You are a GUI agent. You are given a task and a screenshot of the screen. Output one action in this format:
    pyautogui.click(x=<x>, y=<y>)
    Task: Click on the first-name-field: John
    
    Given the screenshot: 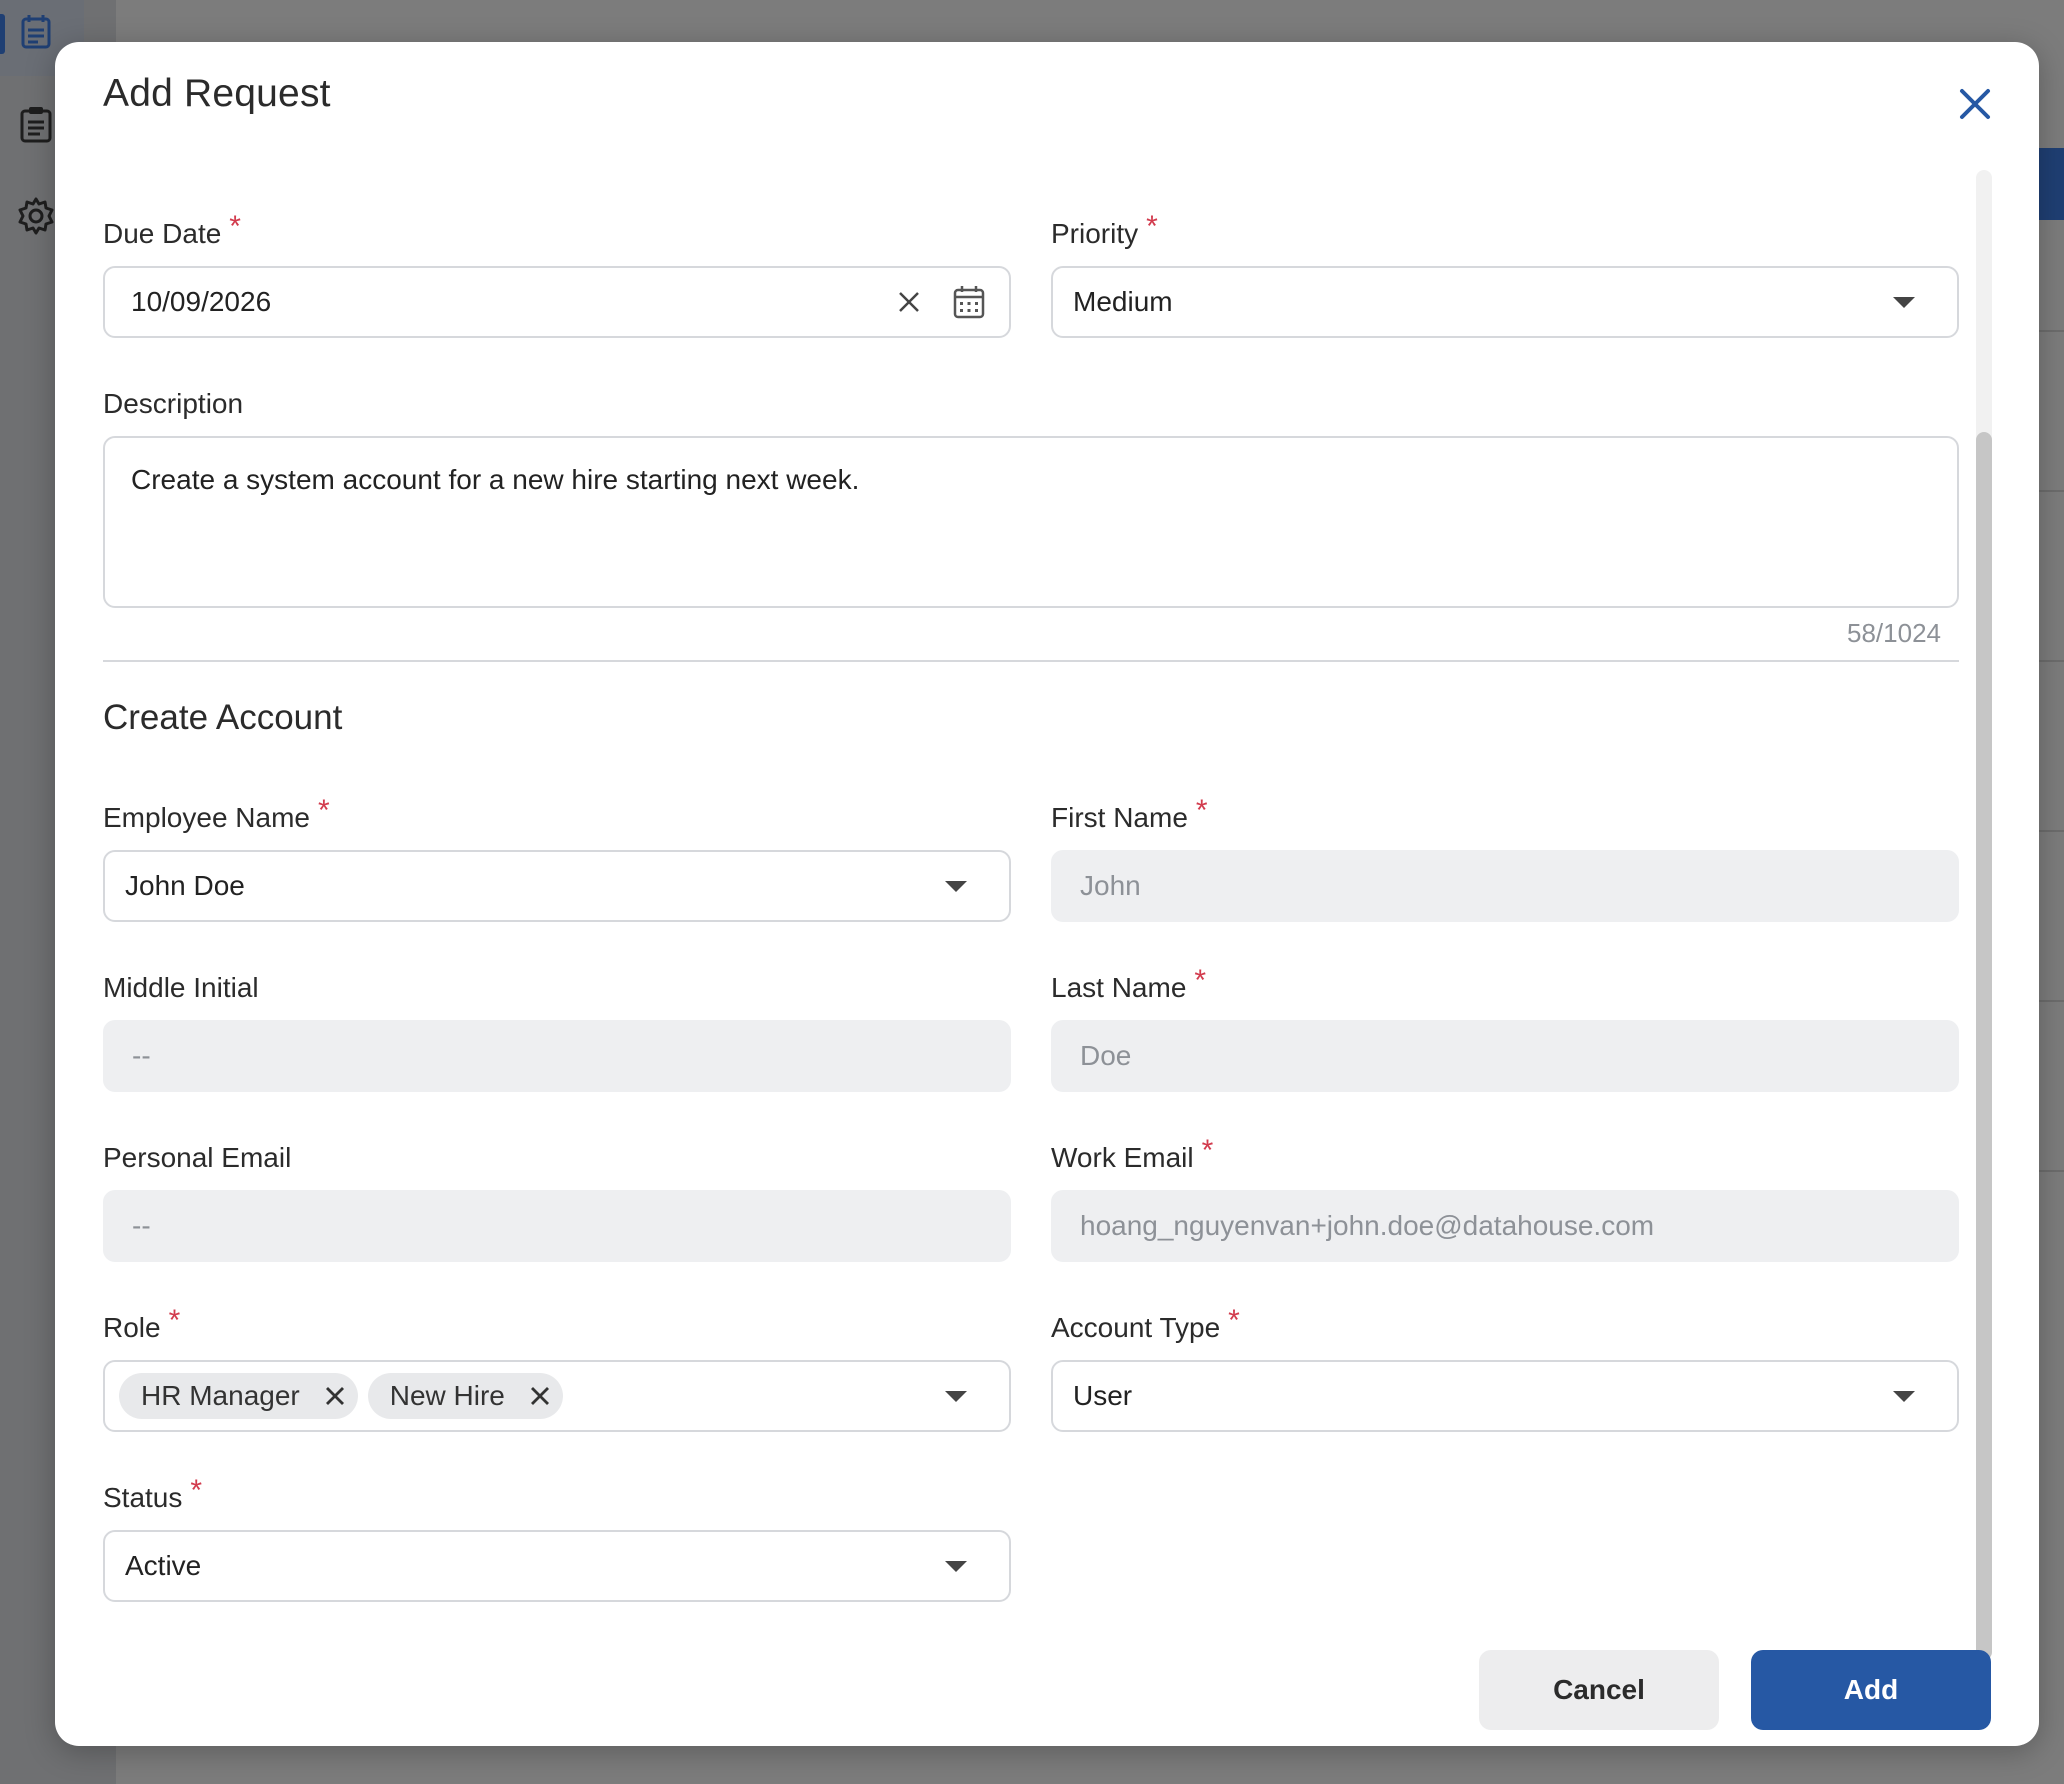 What is the action you would take?
    pyautogui.click(x=1505, y=886)
    